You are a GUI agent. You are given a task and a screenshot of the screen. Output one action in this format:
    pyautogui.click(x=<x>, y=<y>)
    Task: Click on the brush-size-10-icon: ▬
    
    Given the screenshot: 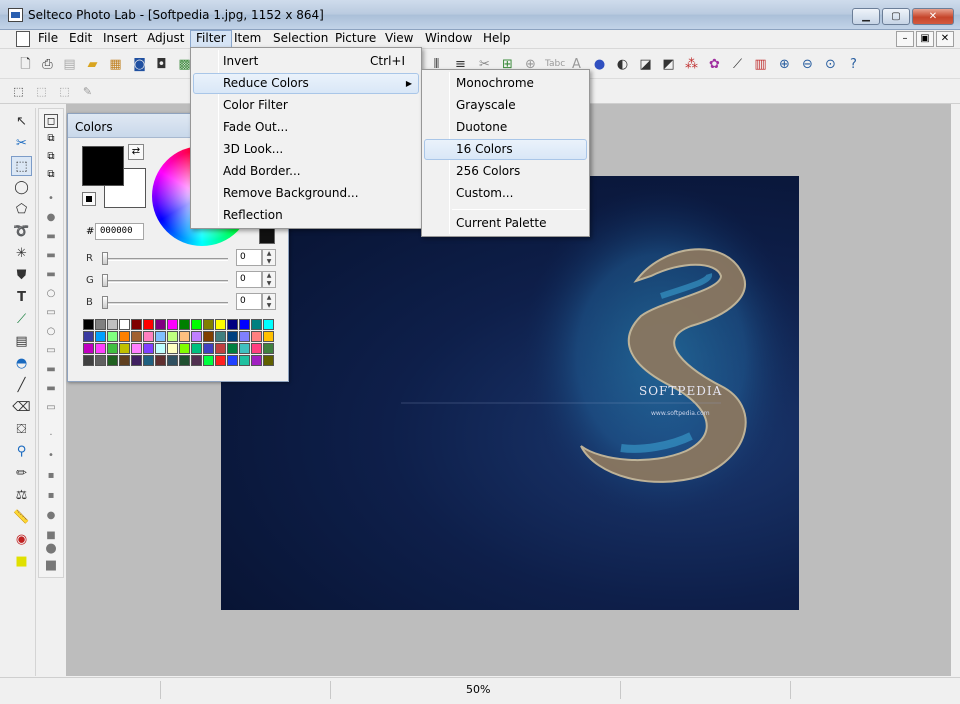 What is the action you would take?
    pyautogui.click(x=51, y=370)
    